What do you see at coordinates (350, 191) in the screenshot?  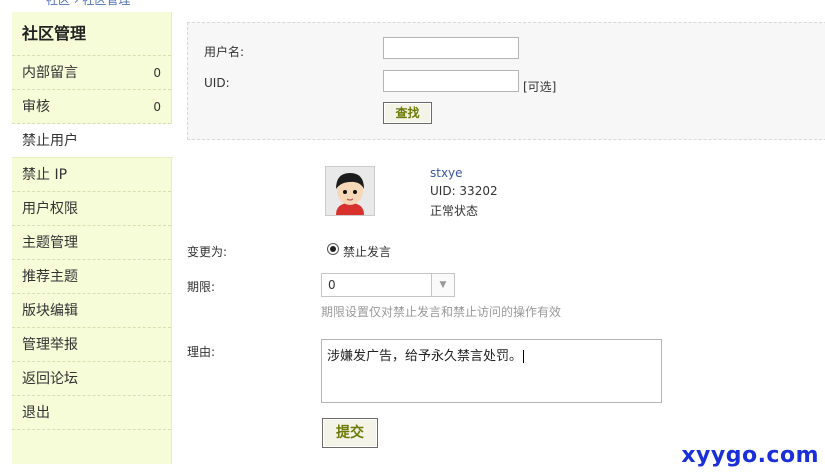 I see `avatar` at bounding box center [350, 191].